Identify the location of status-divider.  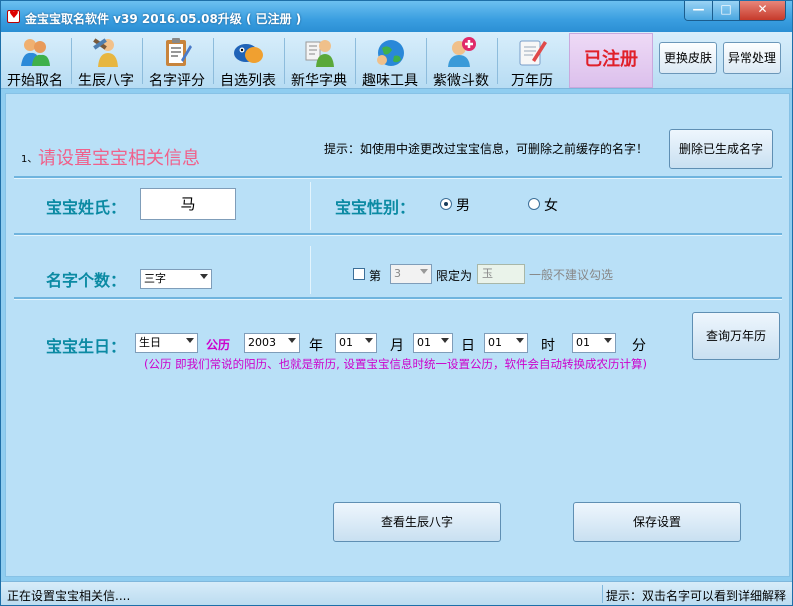
(602, 594).